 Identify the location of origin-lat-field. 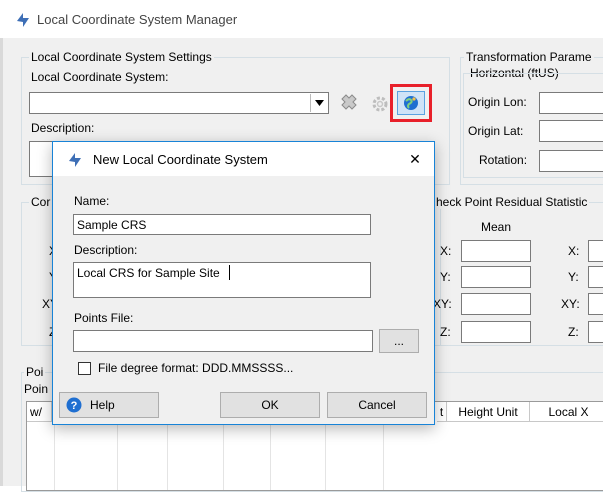
(571, 131).